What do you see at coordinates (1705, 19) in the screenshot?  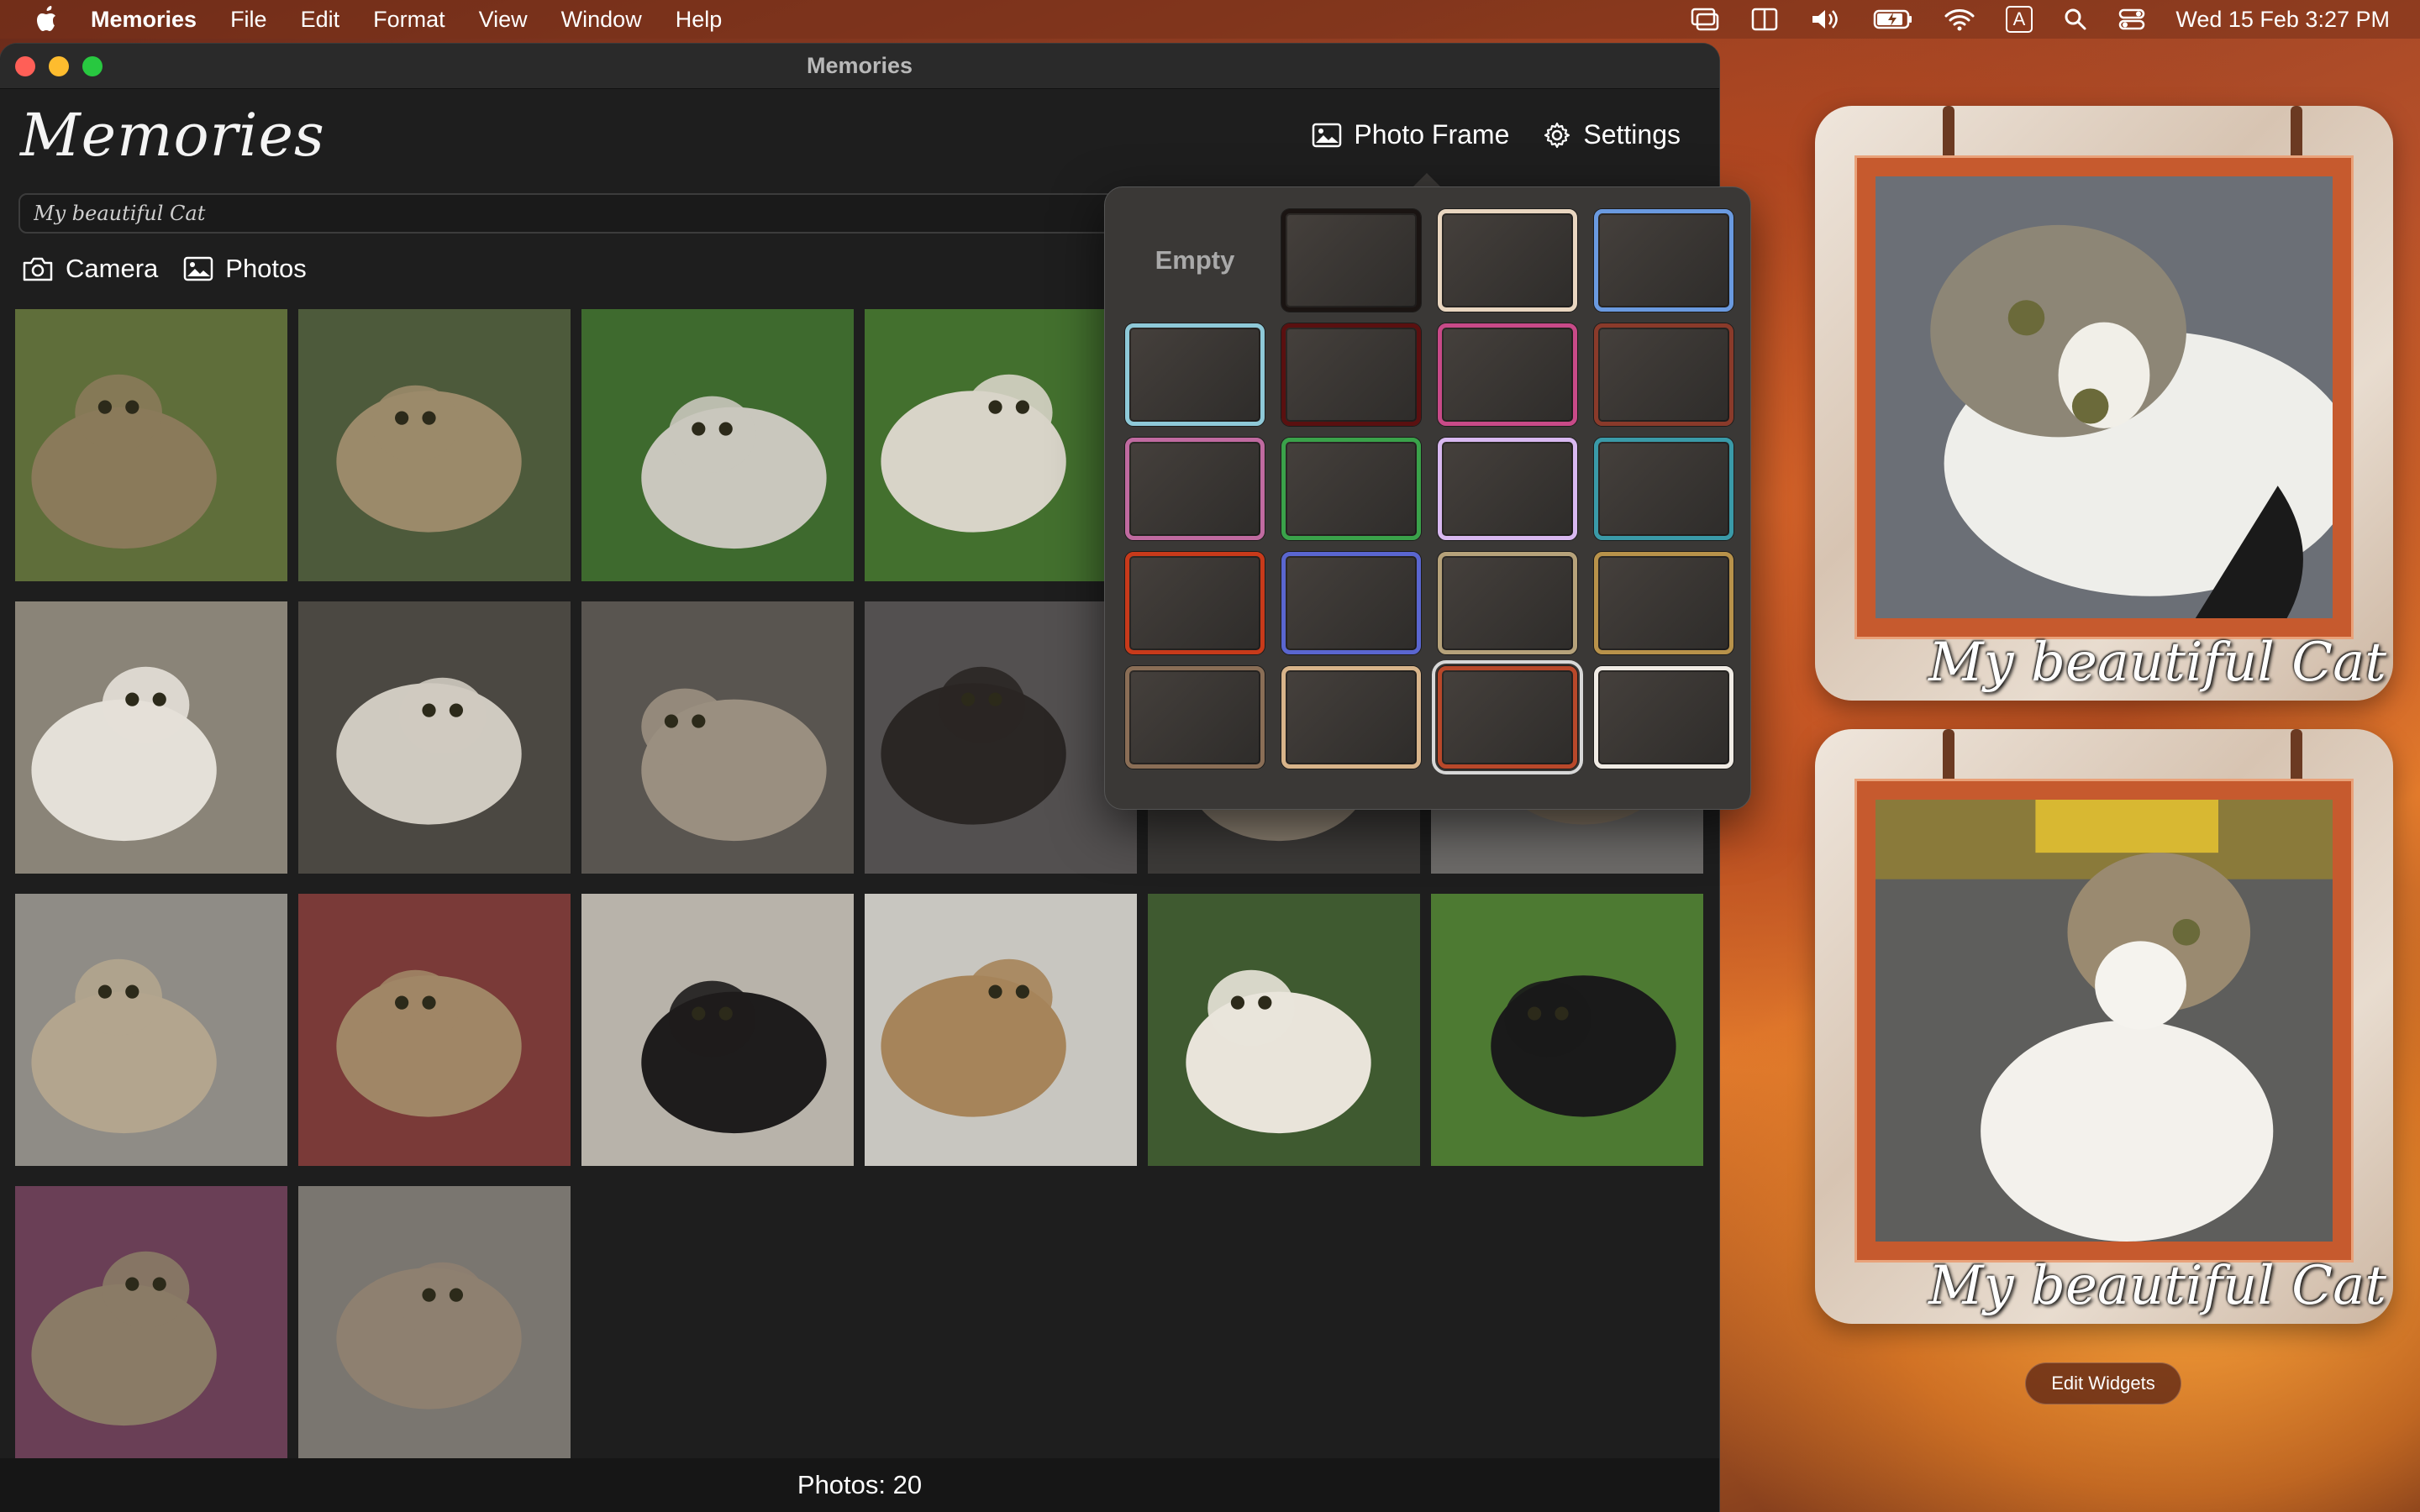 I see `screen-mirroring-icon` at bounding box center [1705, 19].